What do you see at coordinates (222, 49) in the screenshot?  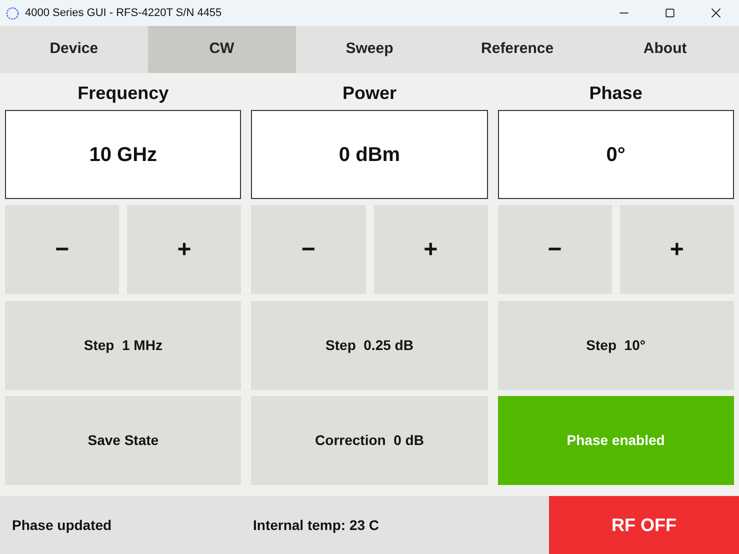 I see `tab: CW` at bounding box center [222, 49].